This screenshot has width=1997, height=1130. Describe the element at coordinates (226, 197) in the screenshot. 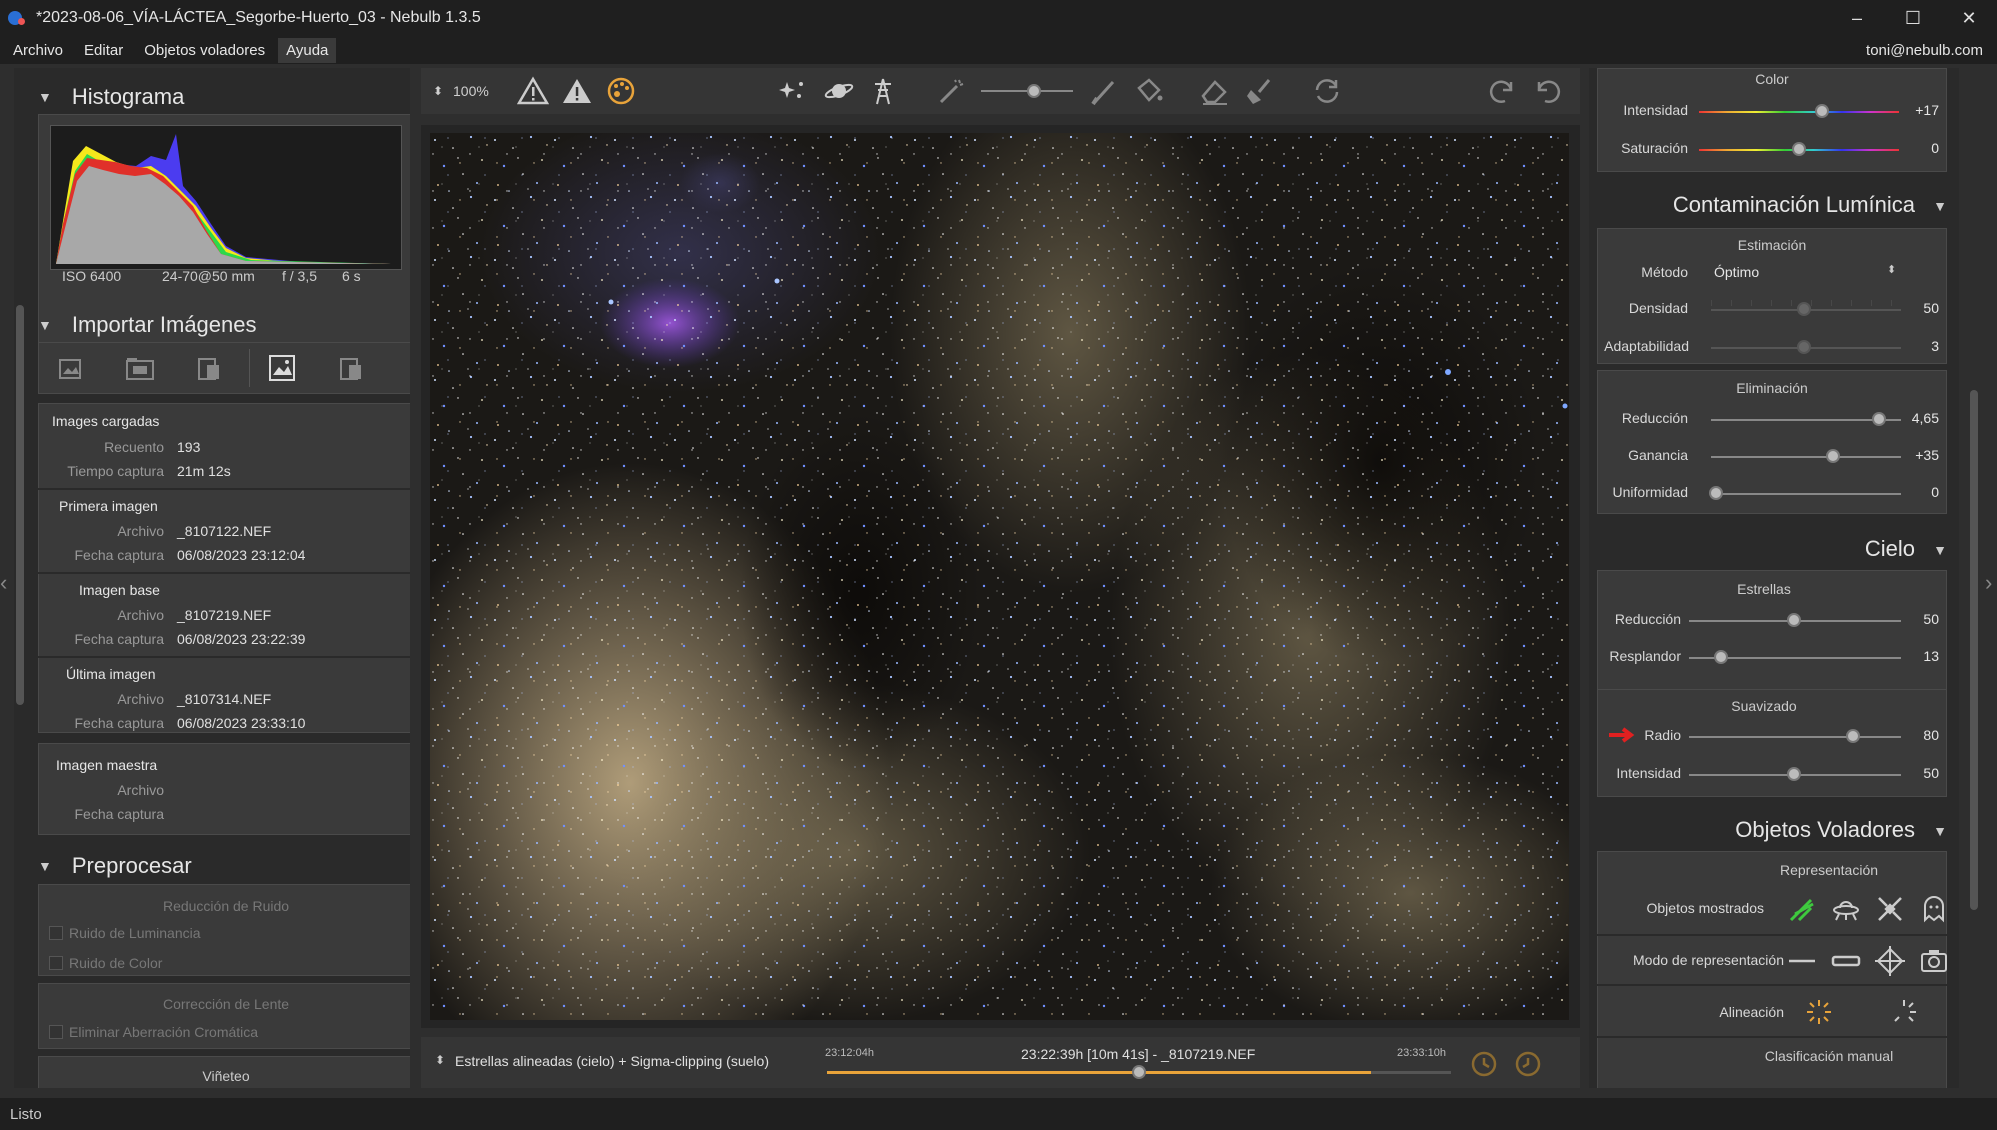

I see `histogram-plot` at that location.